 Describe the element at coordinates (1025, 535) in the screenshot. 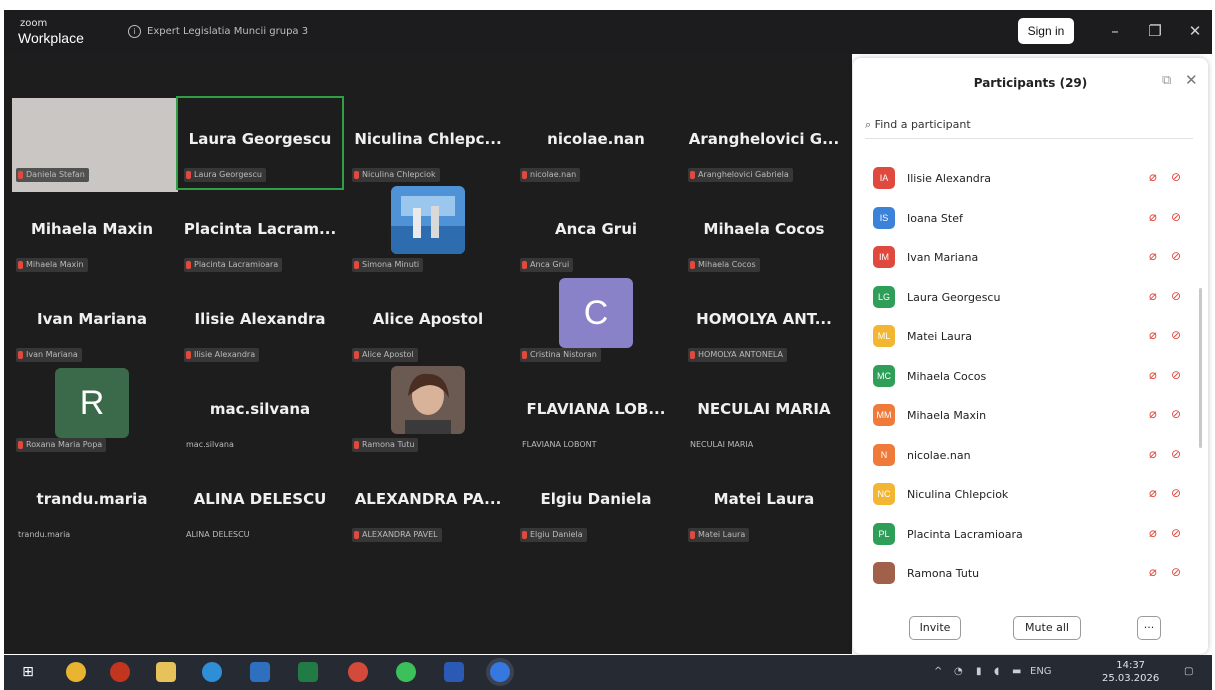

I see `participant-row: PL Placinta Lacramioara ⌀ ⊘` at that location.